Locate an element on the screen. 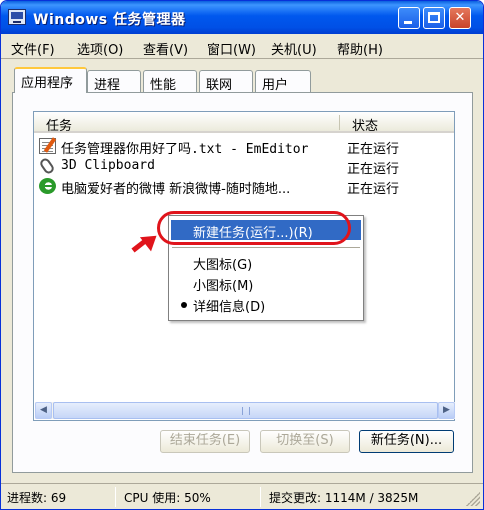  maximize-icon is located at coordinates (434, 17).